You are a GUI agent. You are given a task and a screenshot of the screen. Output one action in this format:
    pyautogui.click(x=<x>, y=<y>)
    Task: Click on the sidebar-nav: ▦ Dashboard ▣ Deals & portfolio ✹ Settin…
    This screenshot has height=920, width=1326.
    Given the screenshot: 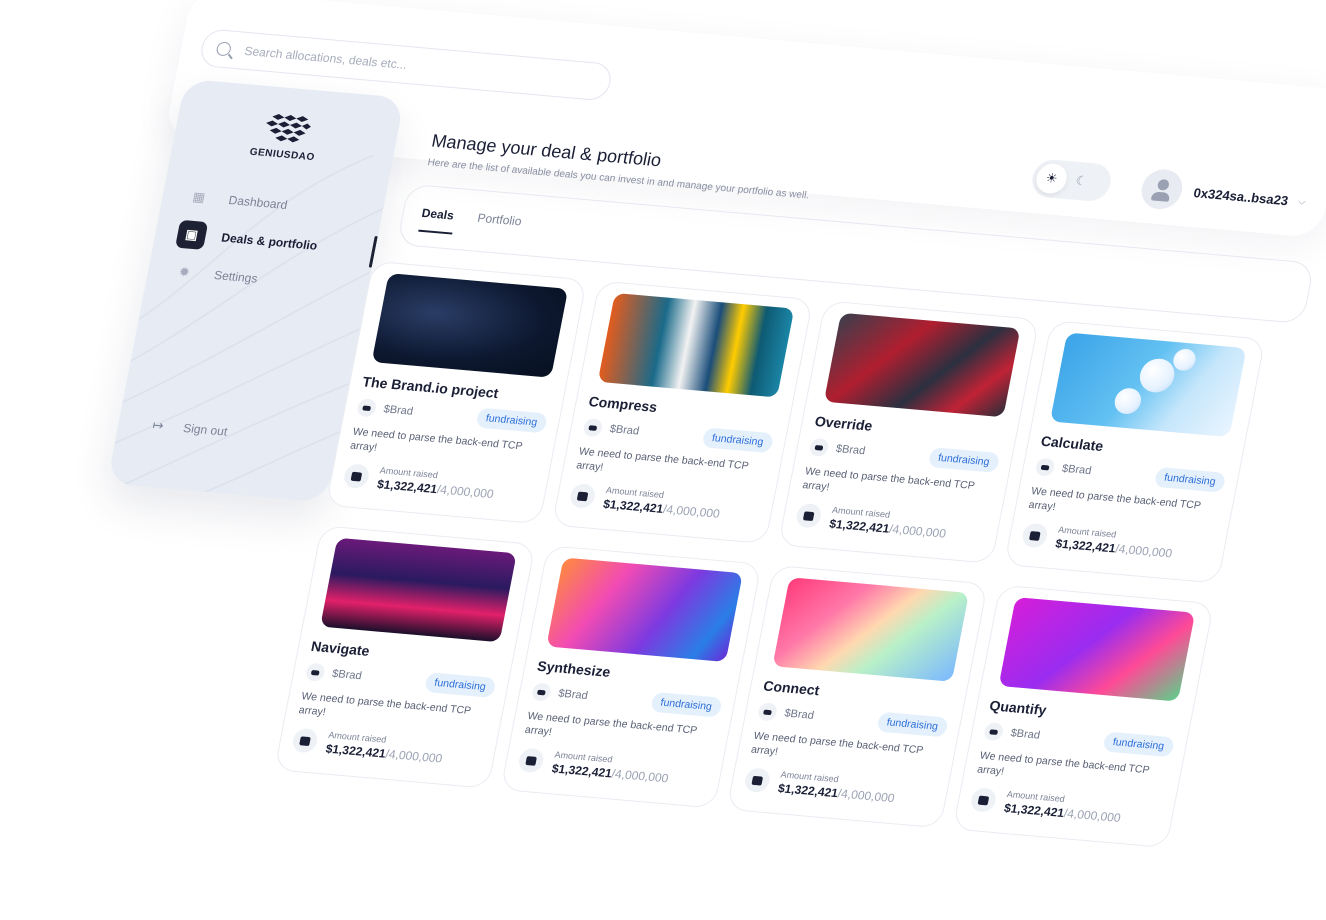 What is the action you would take?
    pyautogui.click(x=267, y=243)
    